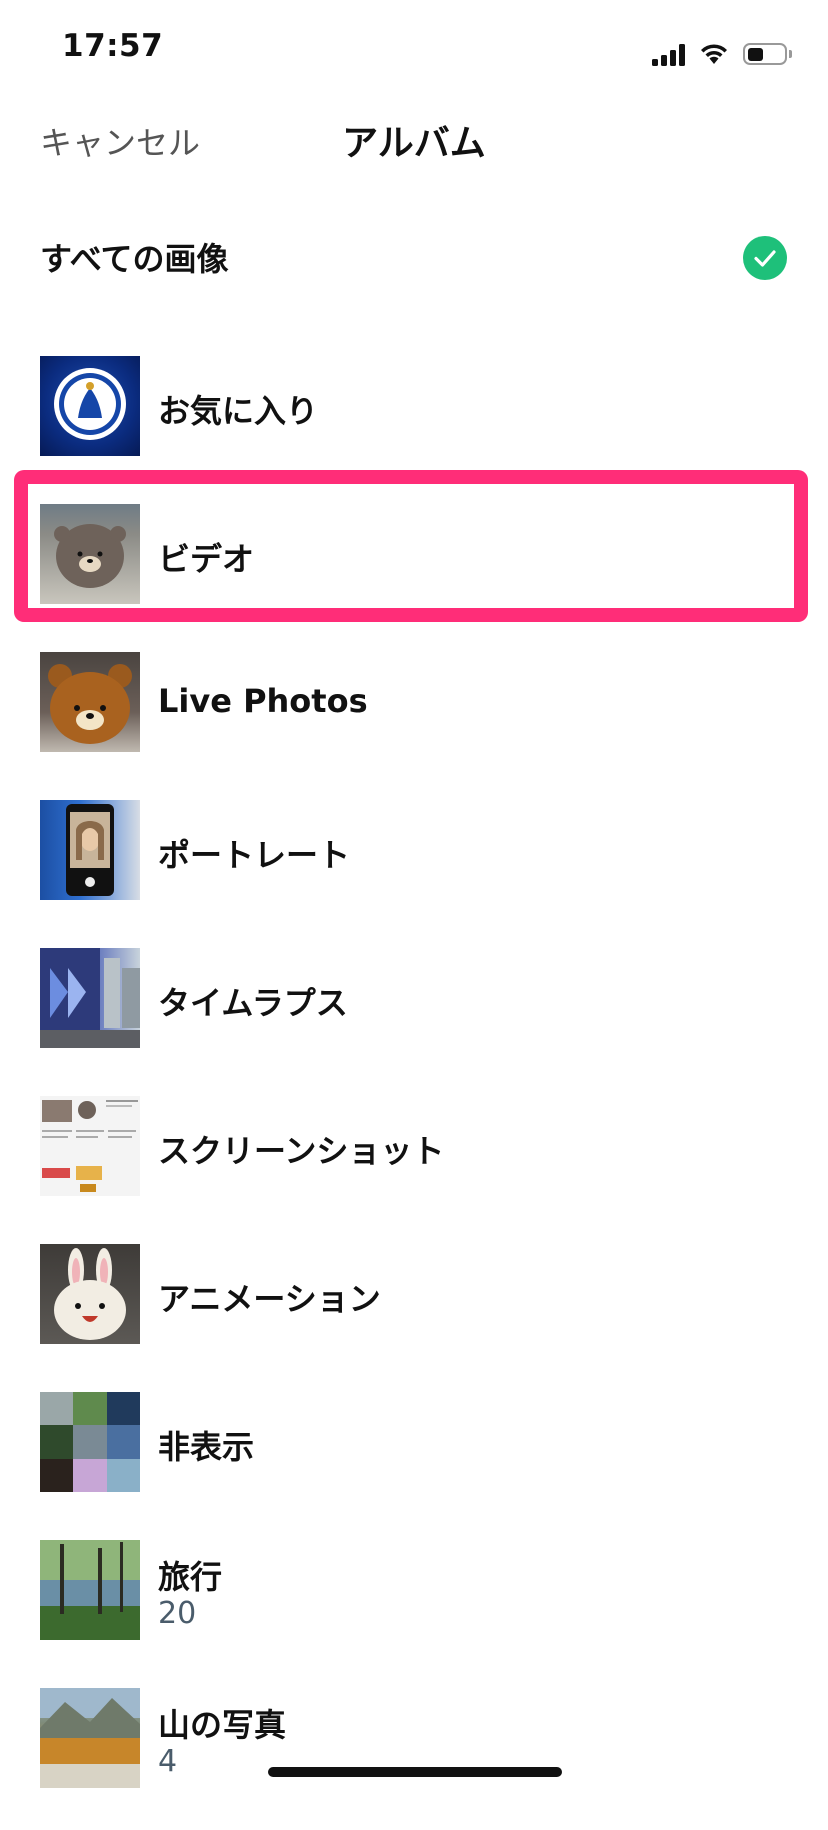 The image size is (828, 1830). Describe the element at coordinates (414, 720) in the screenshot. I see `album-row-live-photos: Live Photos` at that location.